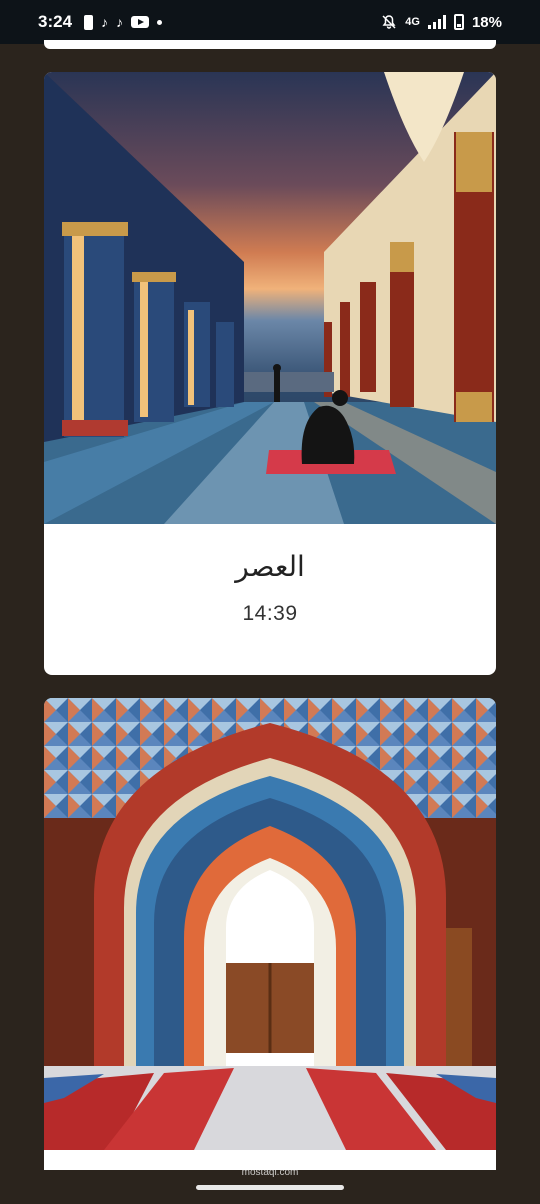  Describe the element at coordinates (270, 613) in the screenshot. I see `prayer-time: 14:39` at that location.